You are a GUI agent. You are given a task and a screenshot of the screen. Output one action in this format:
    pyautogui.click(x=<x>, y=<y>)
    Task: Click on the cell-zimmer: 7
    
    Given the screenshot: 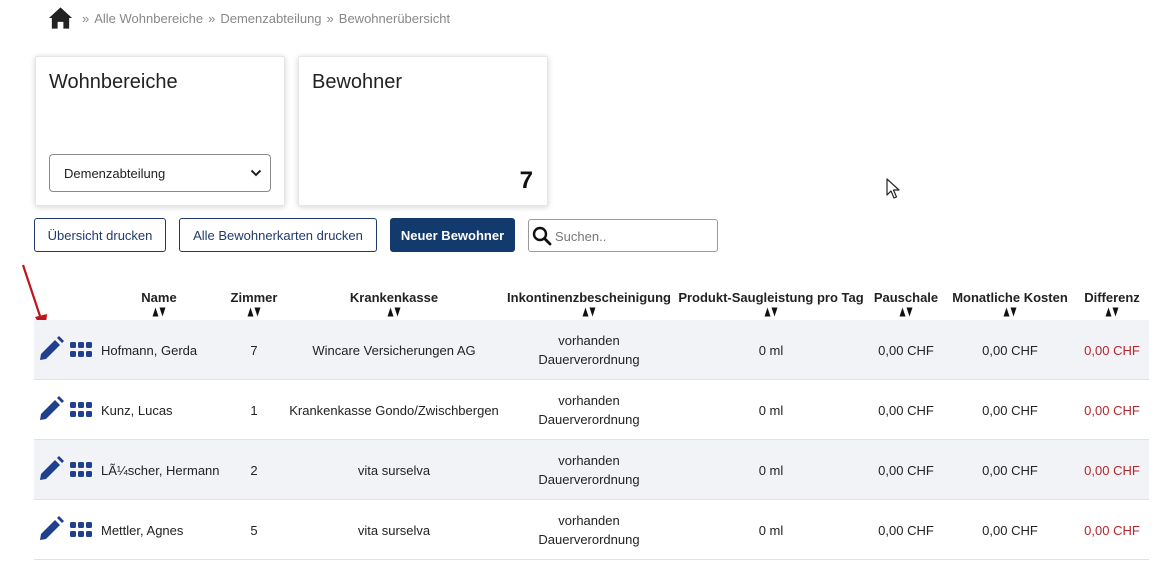 What is the action you would take?
    pyautogui.click(x=254, y=350)
    